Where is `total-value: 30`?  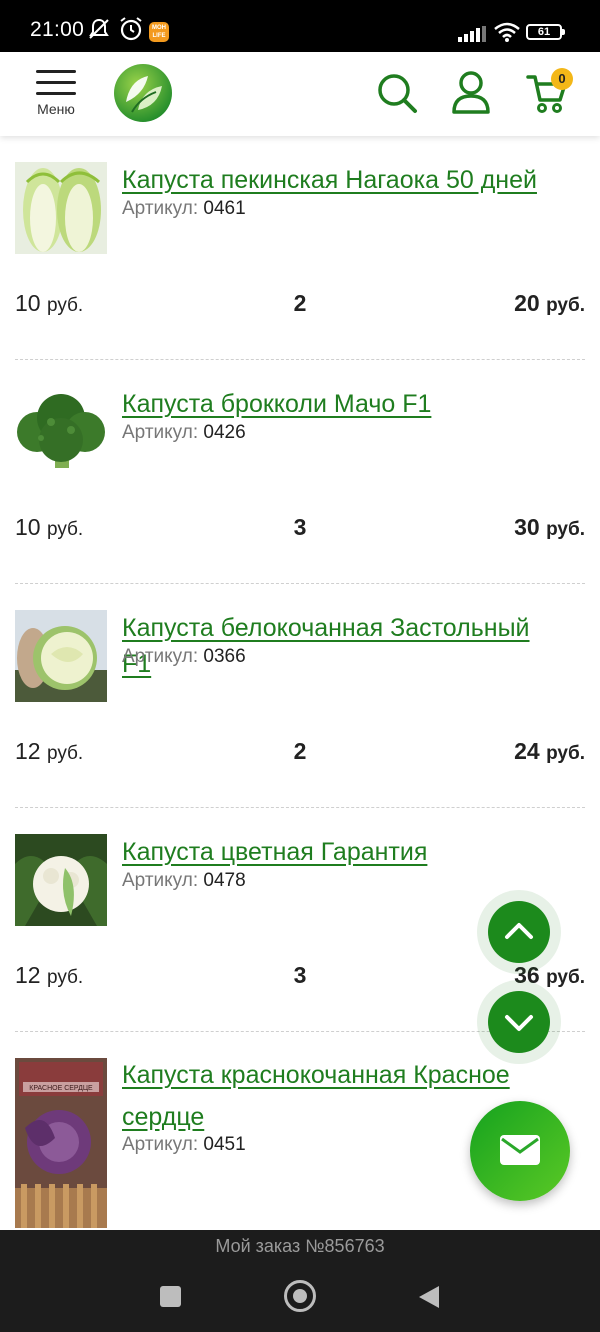
total-value: 30 is located at coordinates (527, 527).